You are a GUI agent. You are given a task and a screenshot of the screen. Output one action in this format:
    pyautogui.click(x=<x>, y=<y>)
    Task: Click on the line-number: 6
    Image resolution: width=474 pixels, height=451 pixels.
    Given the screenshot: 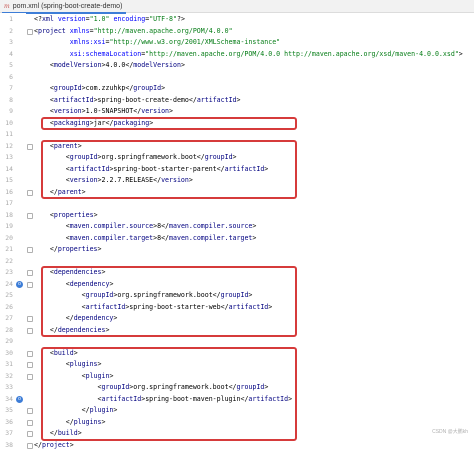 What is the action you would take?
    pyautogui.click(x=6, y=78)
    